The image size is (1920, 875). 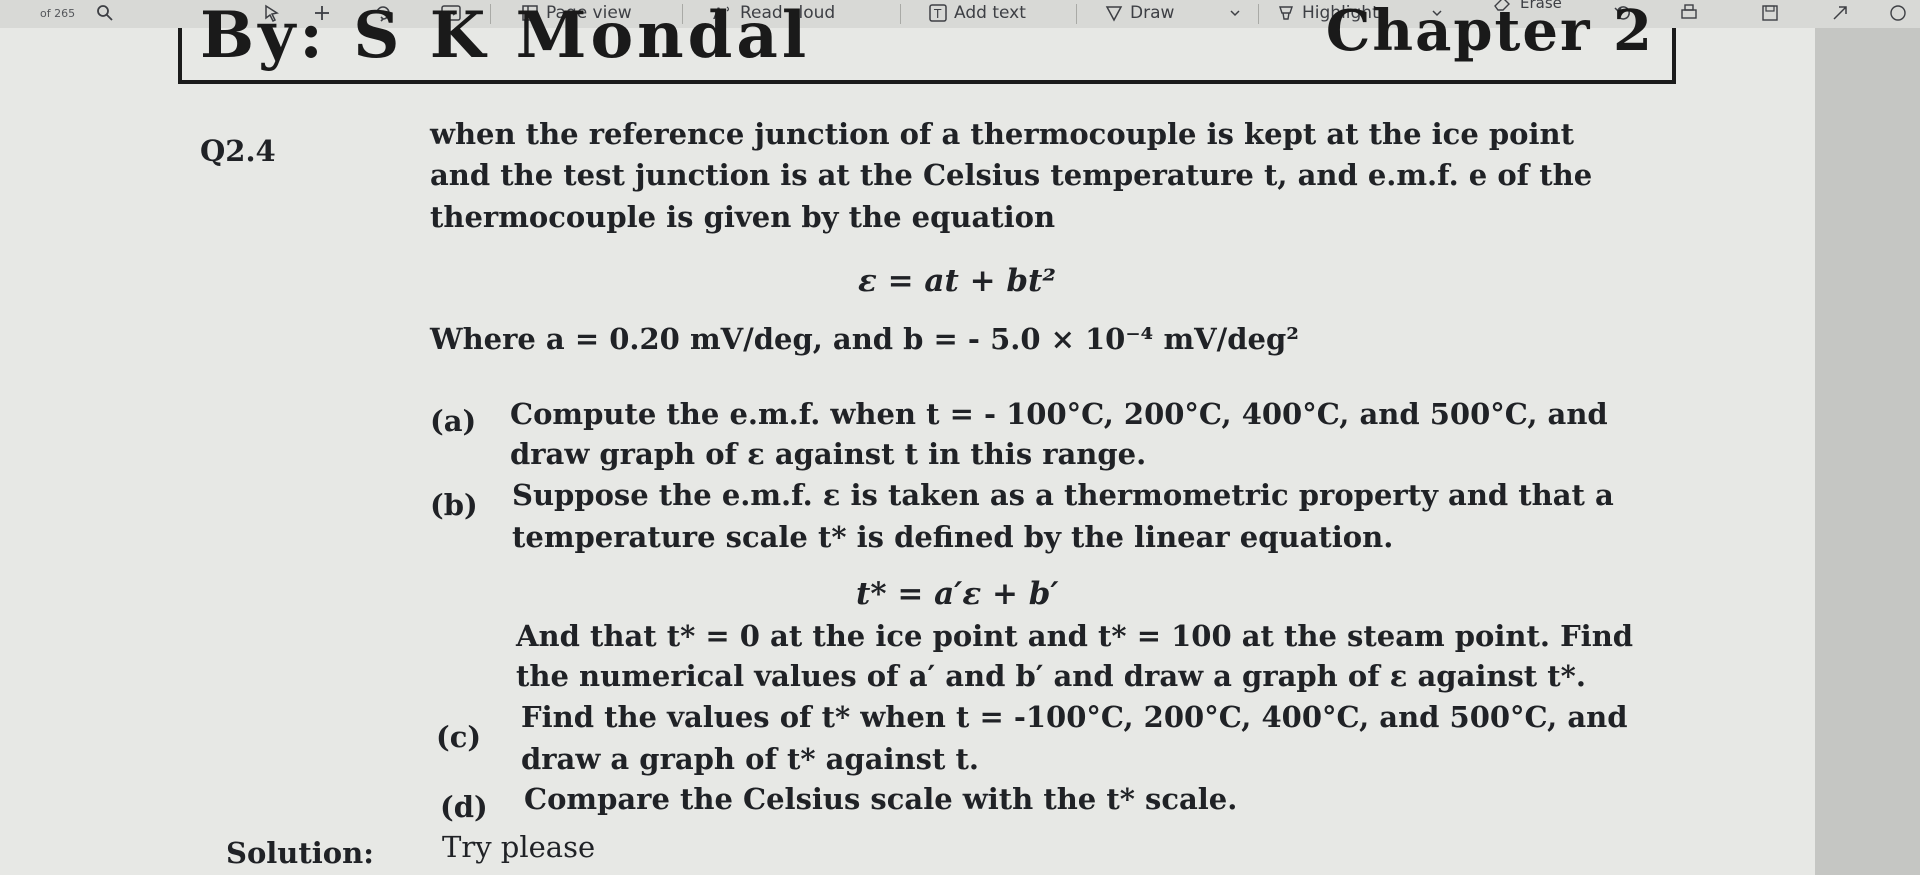 I want to click on save-button, so click(x=1770, y=13).